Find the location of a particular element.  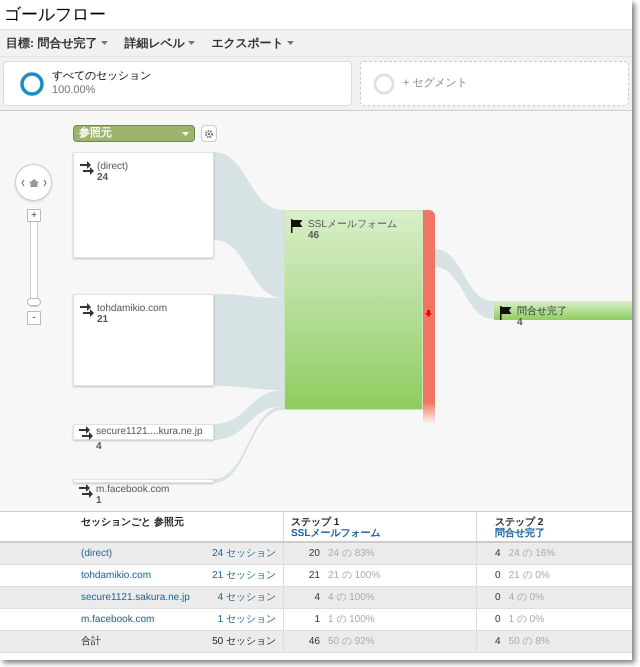

node-label: tohdamikio.com is located at coordinates (132, 308).